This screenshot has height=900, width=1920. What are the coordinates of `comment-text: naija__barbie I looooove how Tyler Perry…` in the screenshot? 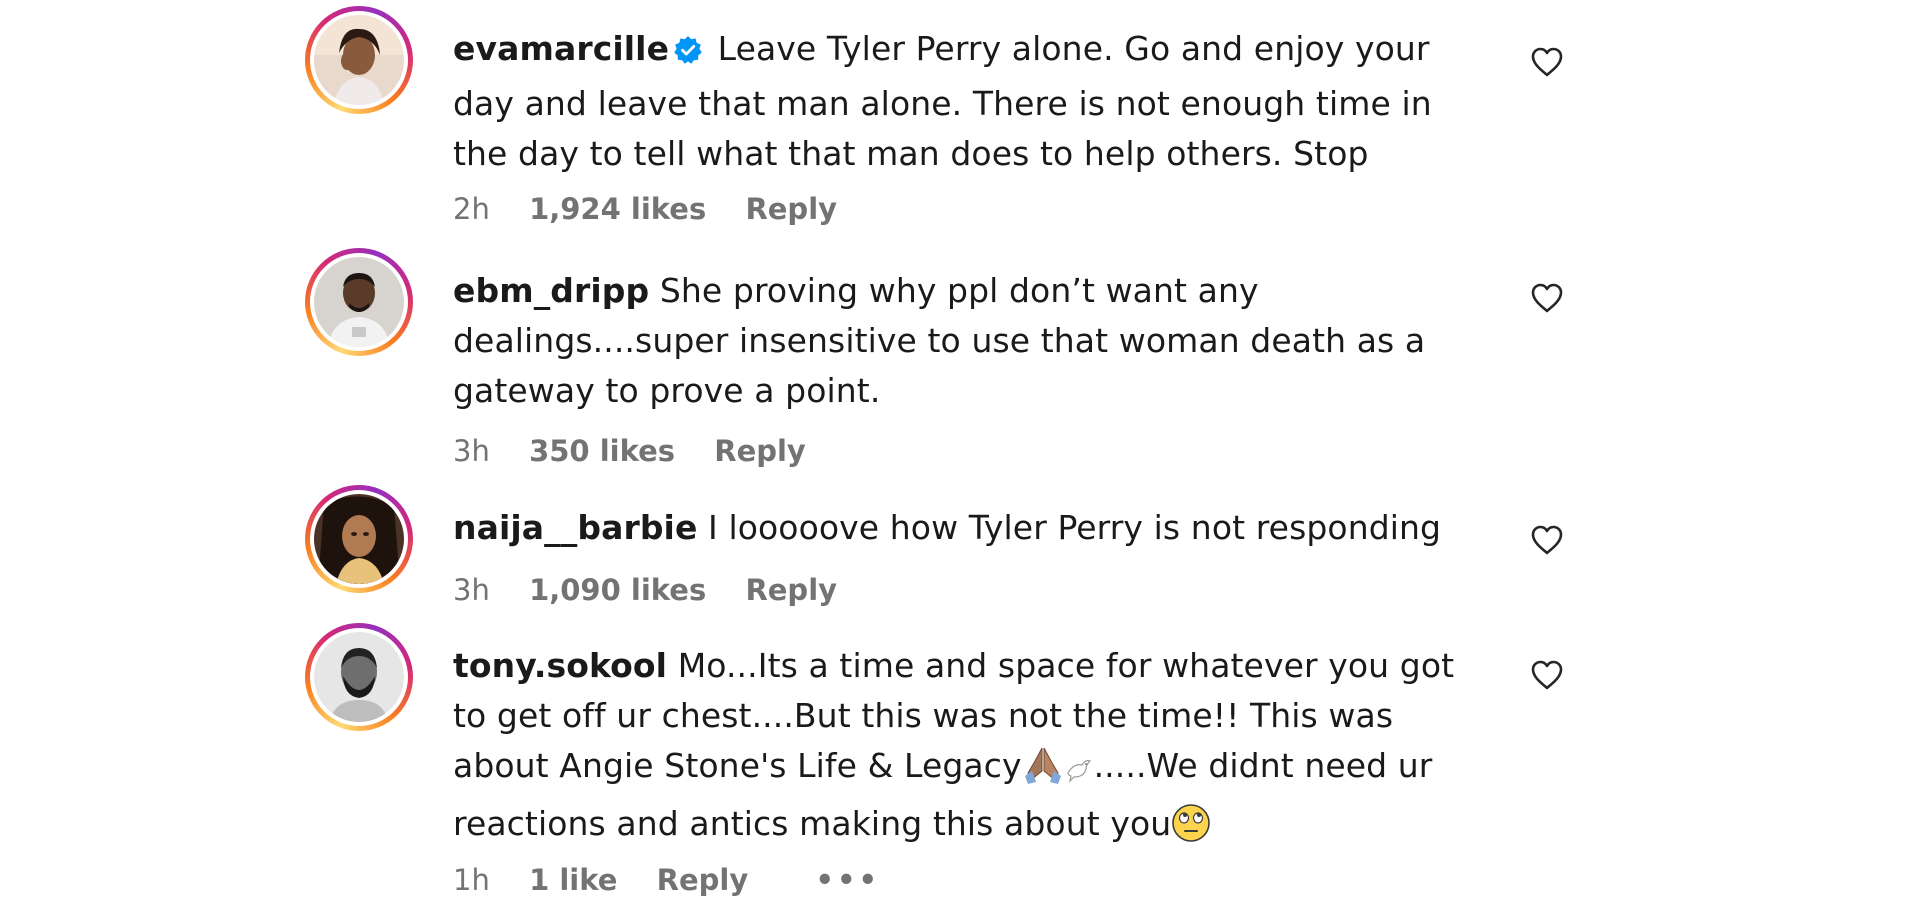 It's located at (973, 528).